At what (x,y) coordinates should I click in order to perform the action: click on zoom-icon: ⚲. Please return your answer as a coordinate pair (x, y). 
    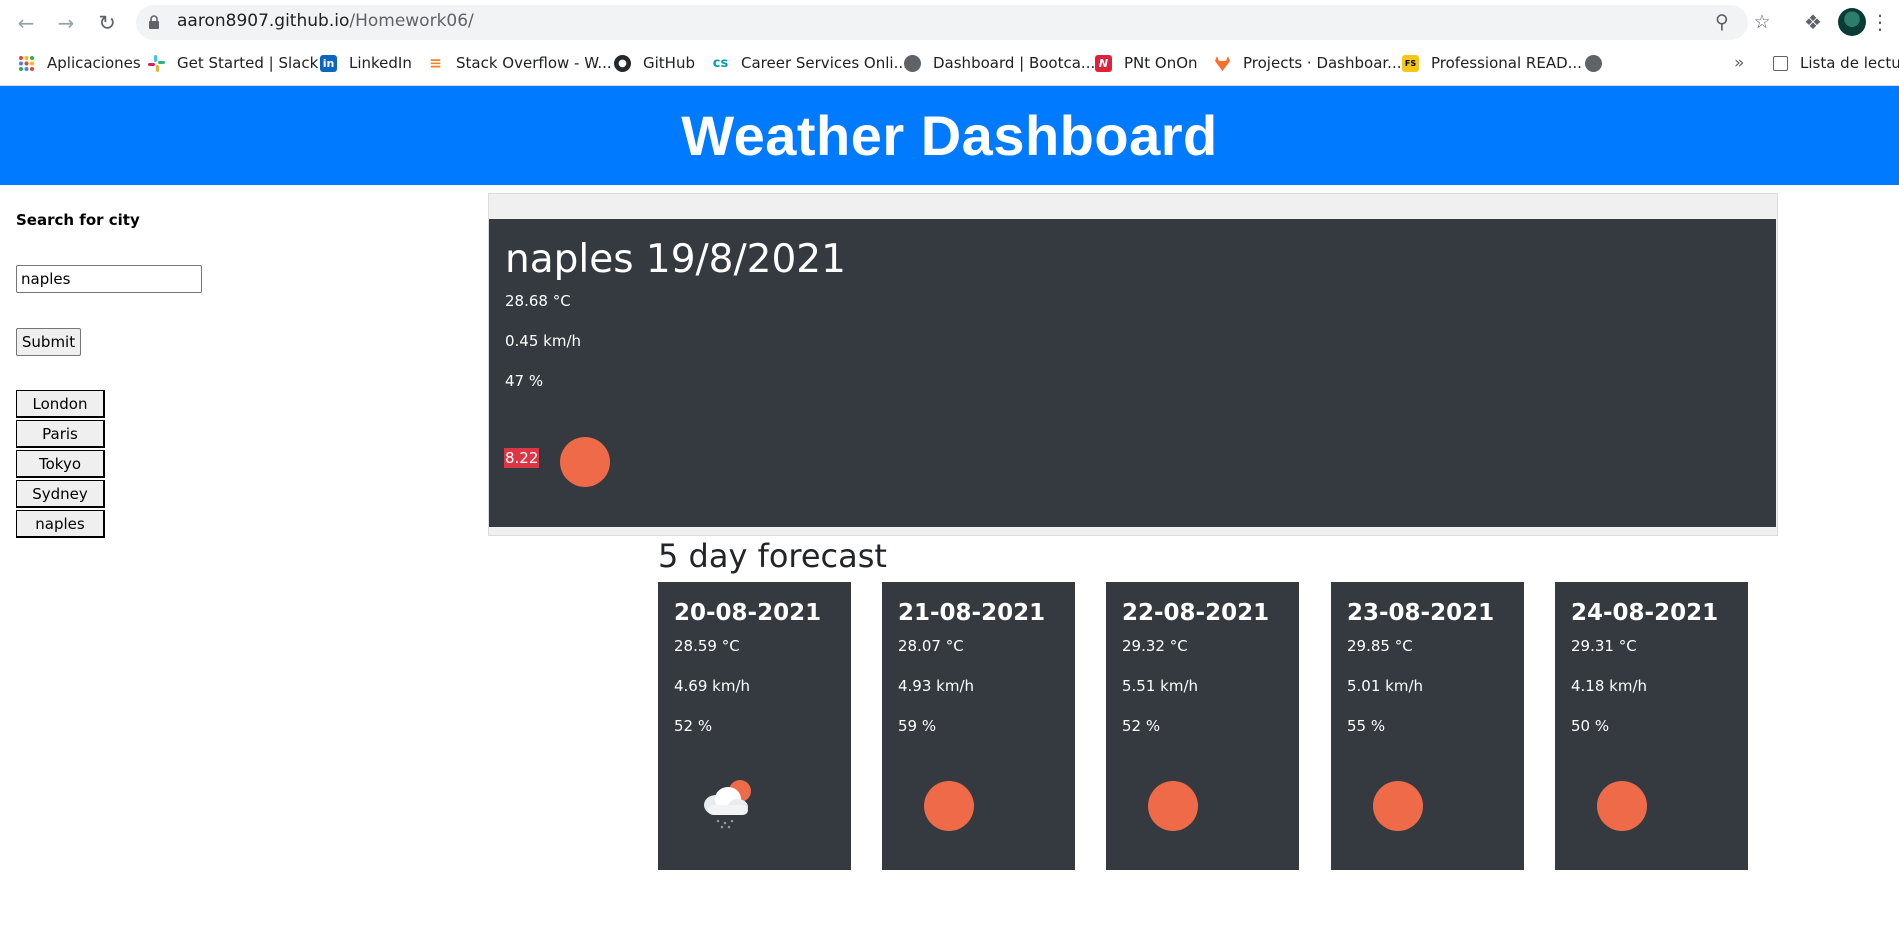
    Looking at the image, I should click on (1722, 22).